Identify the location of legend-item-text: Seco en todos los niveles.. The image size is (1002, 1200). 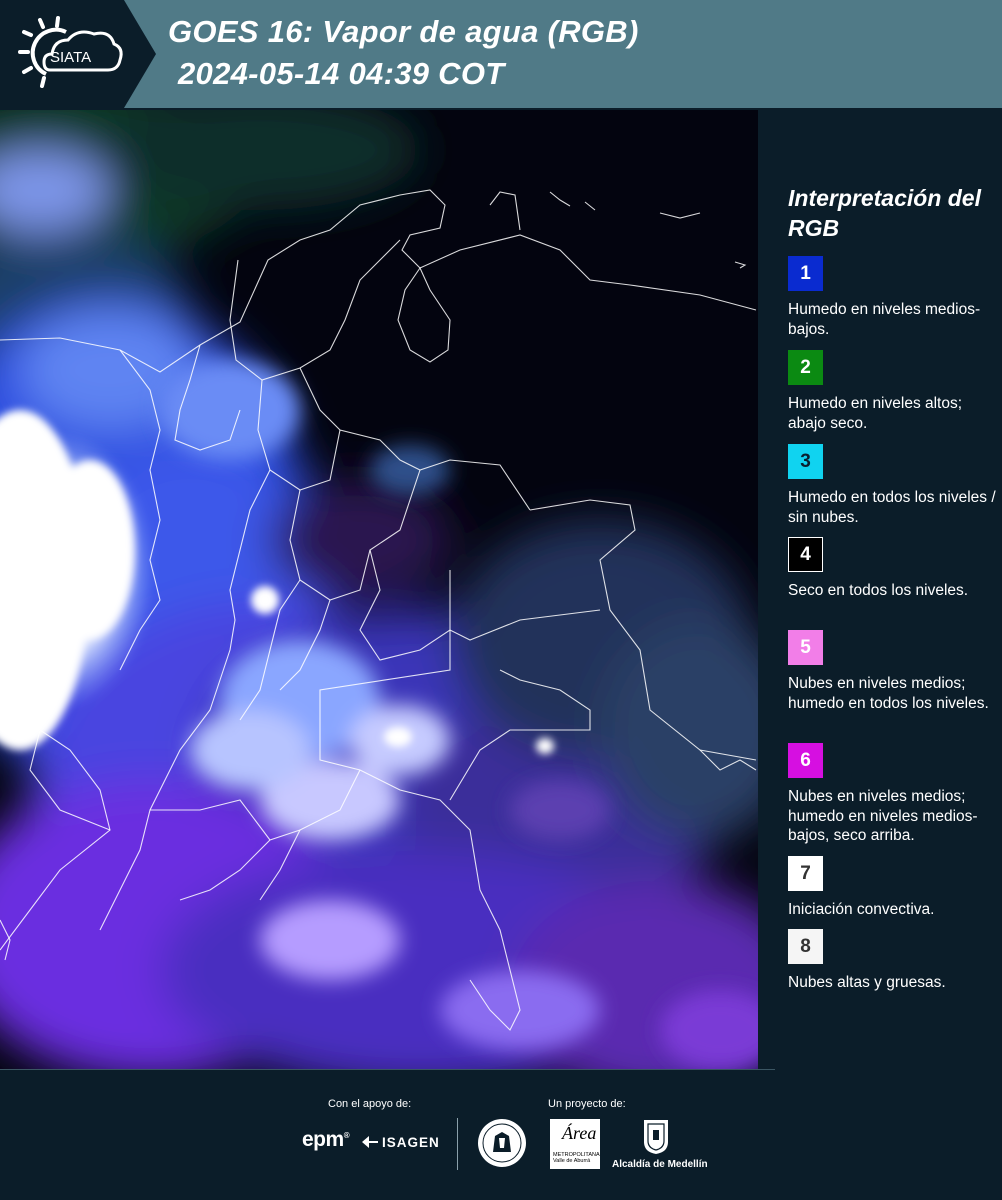
(878, 590).